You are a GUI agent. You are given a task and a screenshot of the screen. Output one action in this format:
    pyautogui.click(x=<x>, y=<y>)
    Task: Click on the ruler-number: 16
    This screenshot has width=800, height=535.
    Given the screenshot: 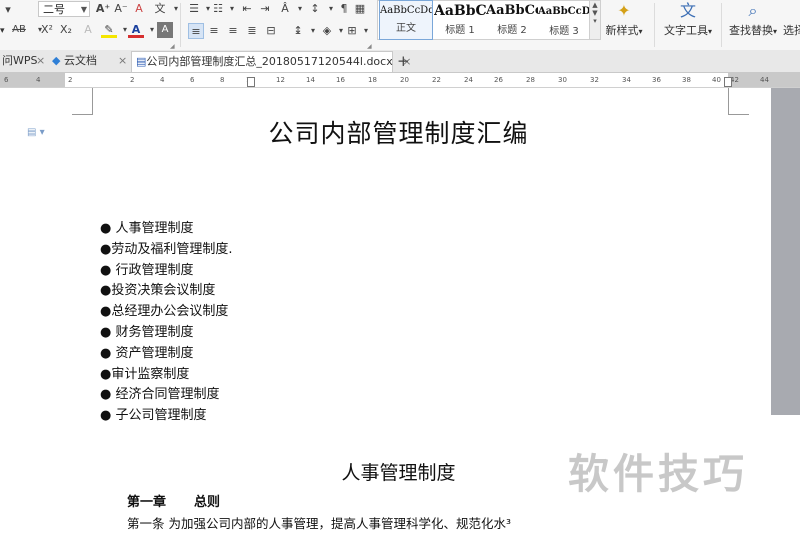 What is the action you would take?
    pyautogui.click(x=340, y=80)
    